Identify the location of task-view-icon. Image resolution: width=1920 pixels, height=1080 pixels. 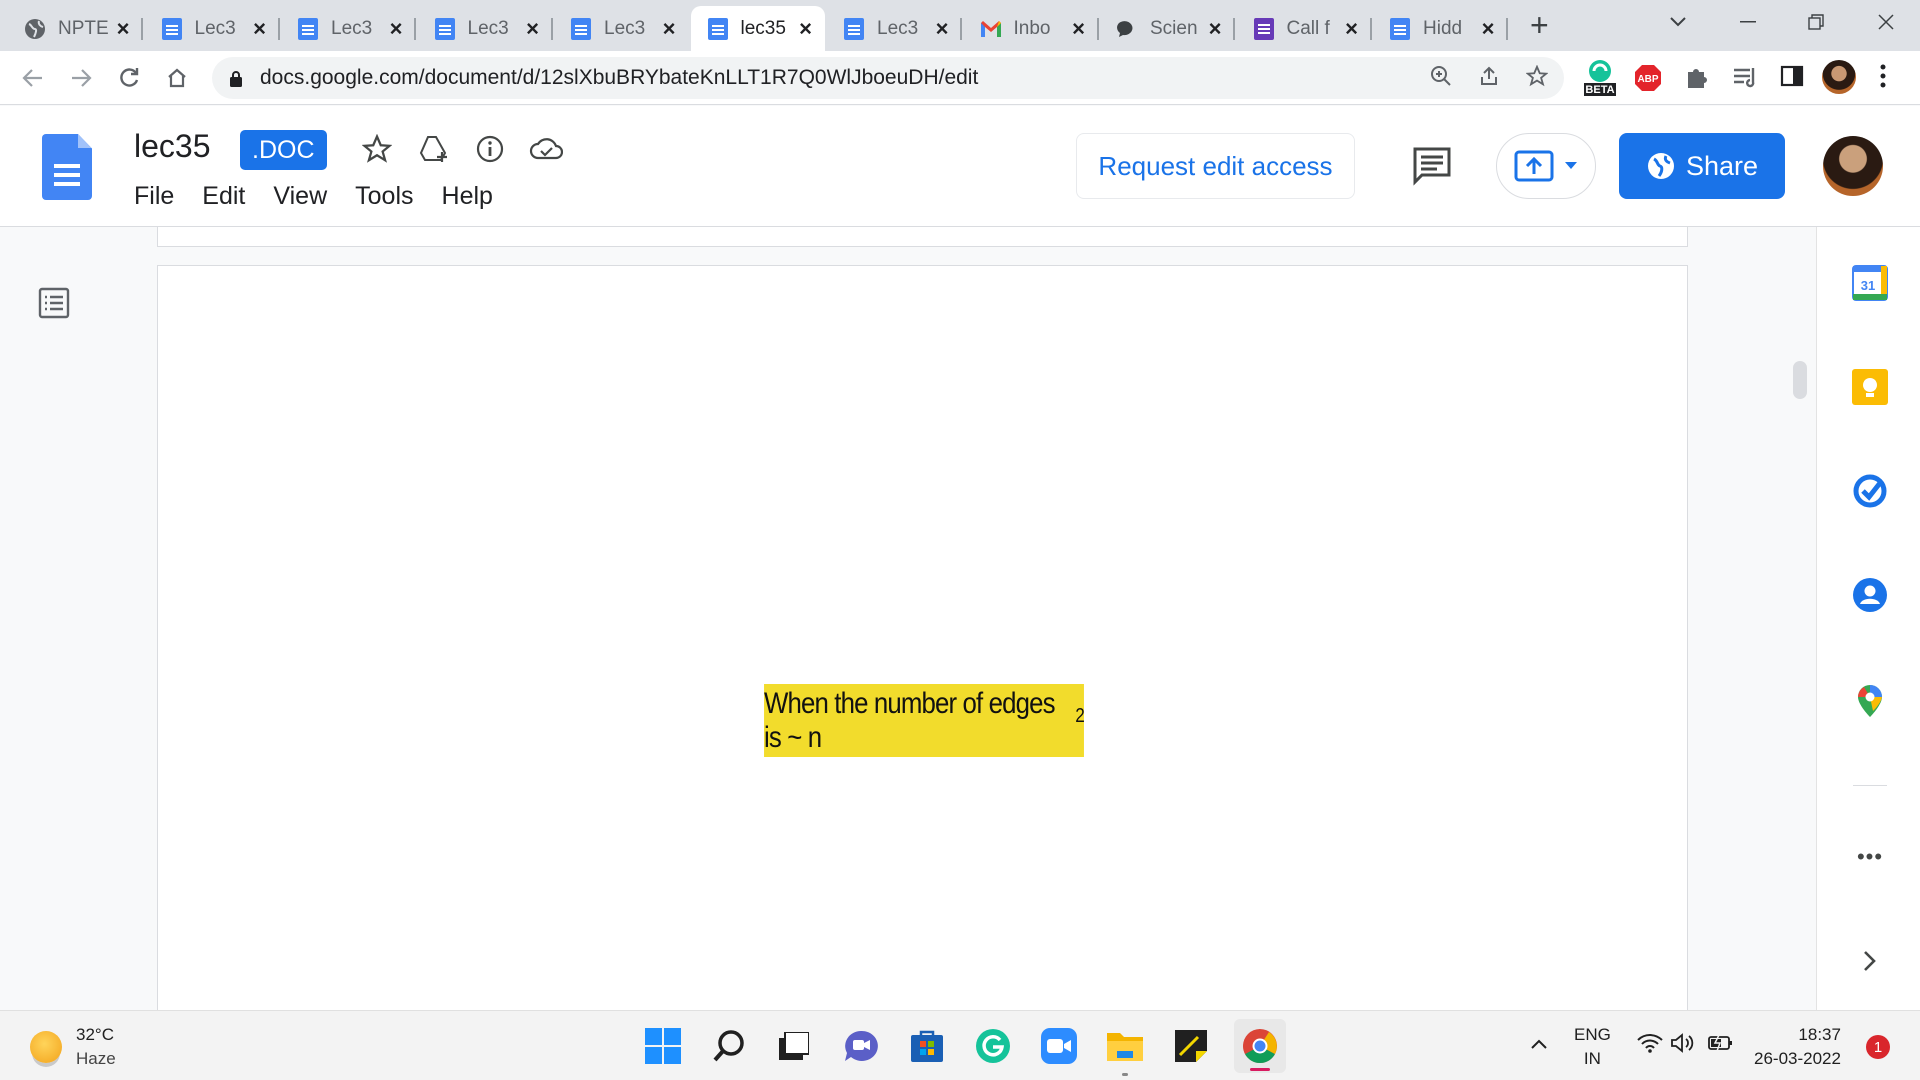
(794, 1046).